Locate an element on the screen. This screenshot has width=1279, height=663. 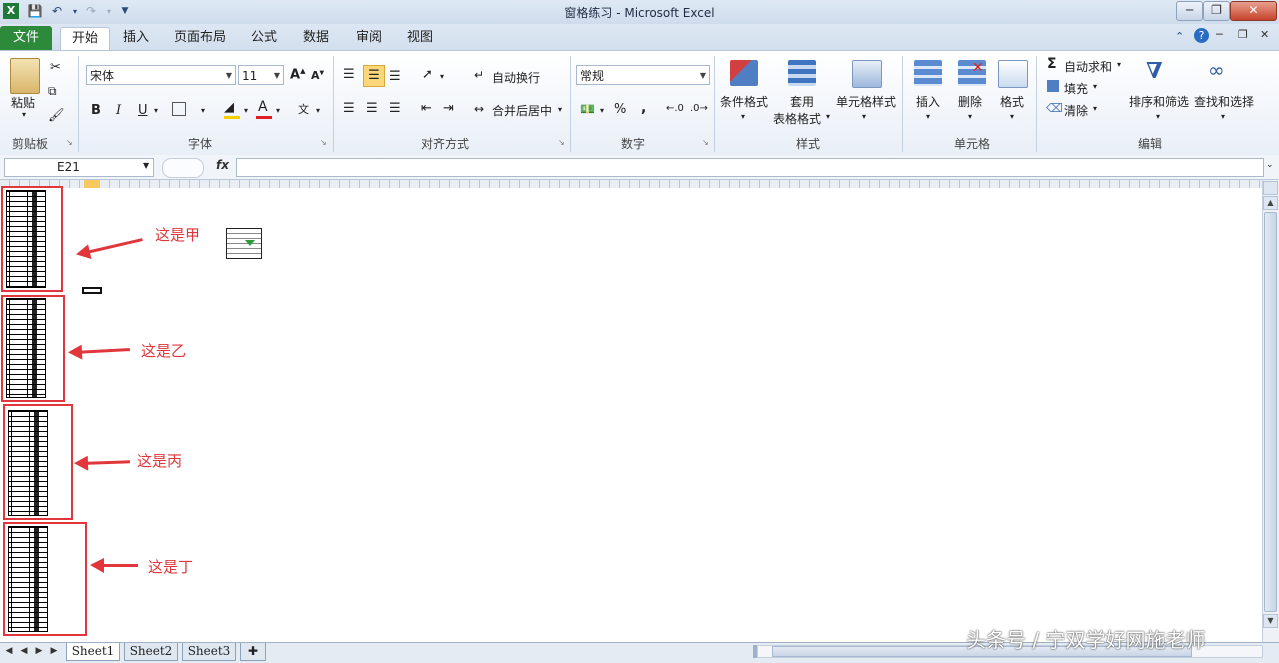
fill-color-dropdown-icon: ▾ is located at coordinates (246, 110).